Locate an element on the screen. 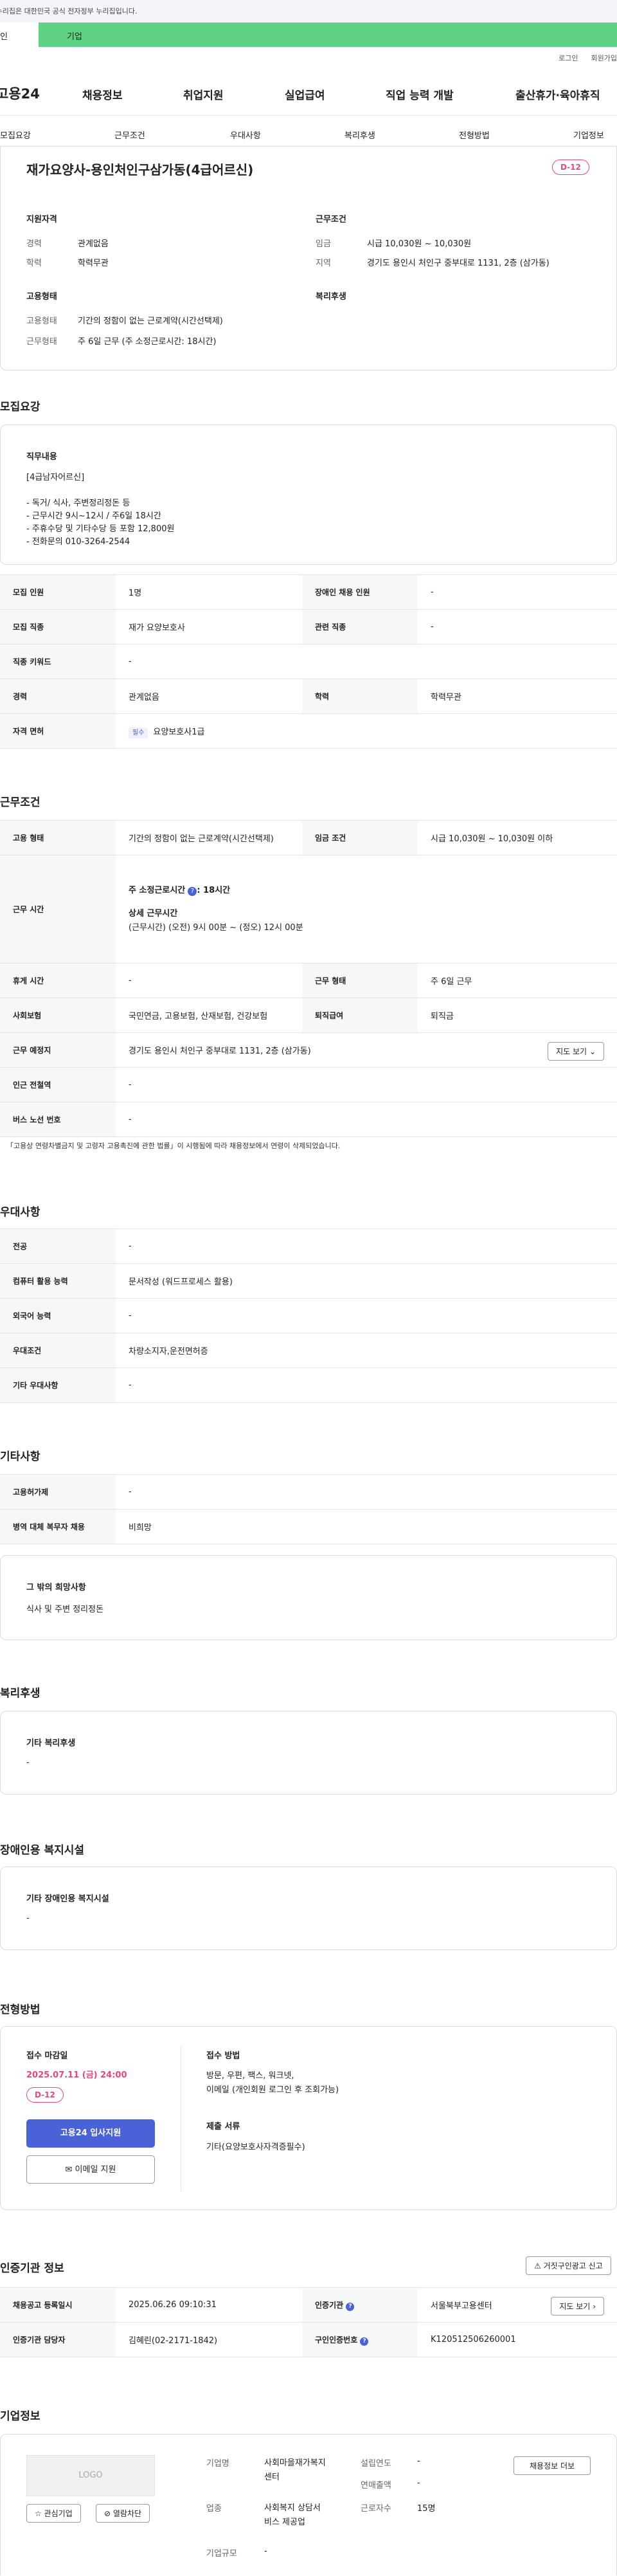 Image resolution: width=617 pixels, height=2576 pixels. org-cell: 서울북부고용센터 지도 보기 › is located at coordinates (517, 2305).